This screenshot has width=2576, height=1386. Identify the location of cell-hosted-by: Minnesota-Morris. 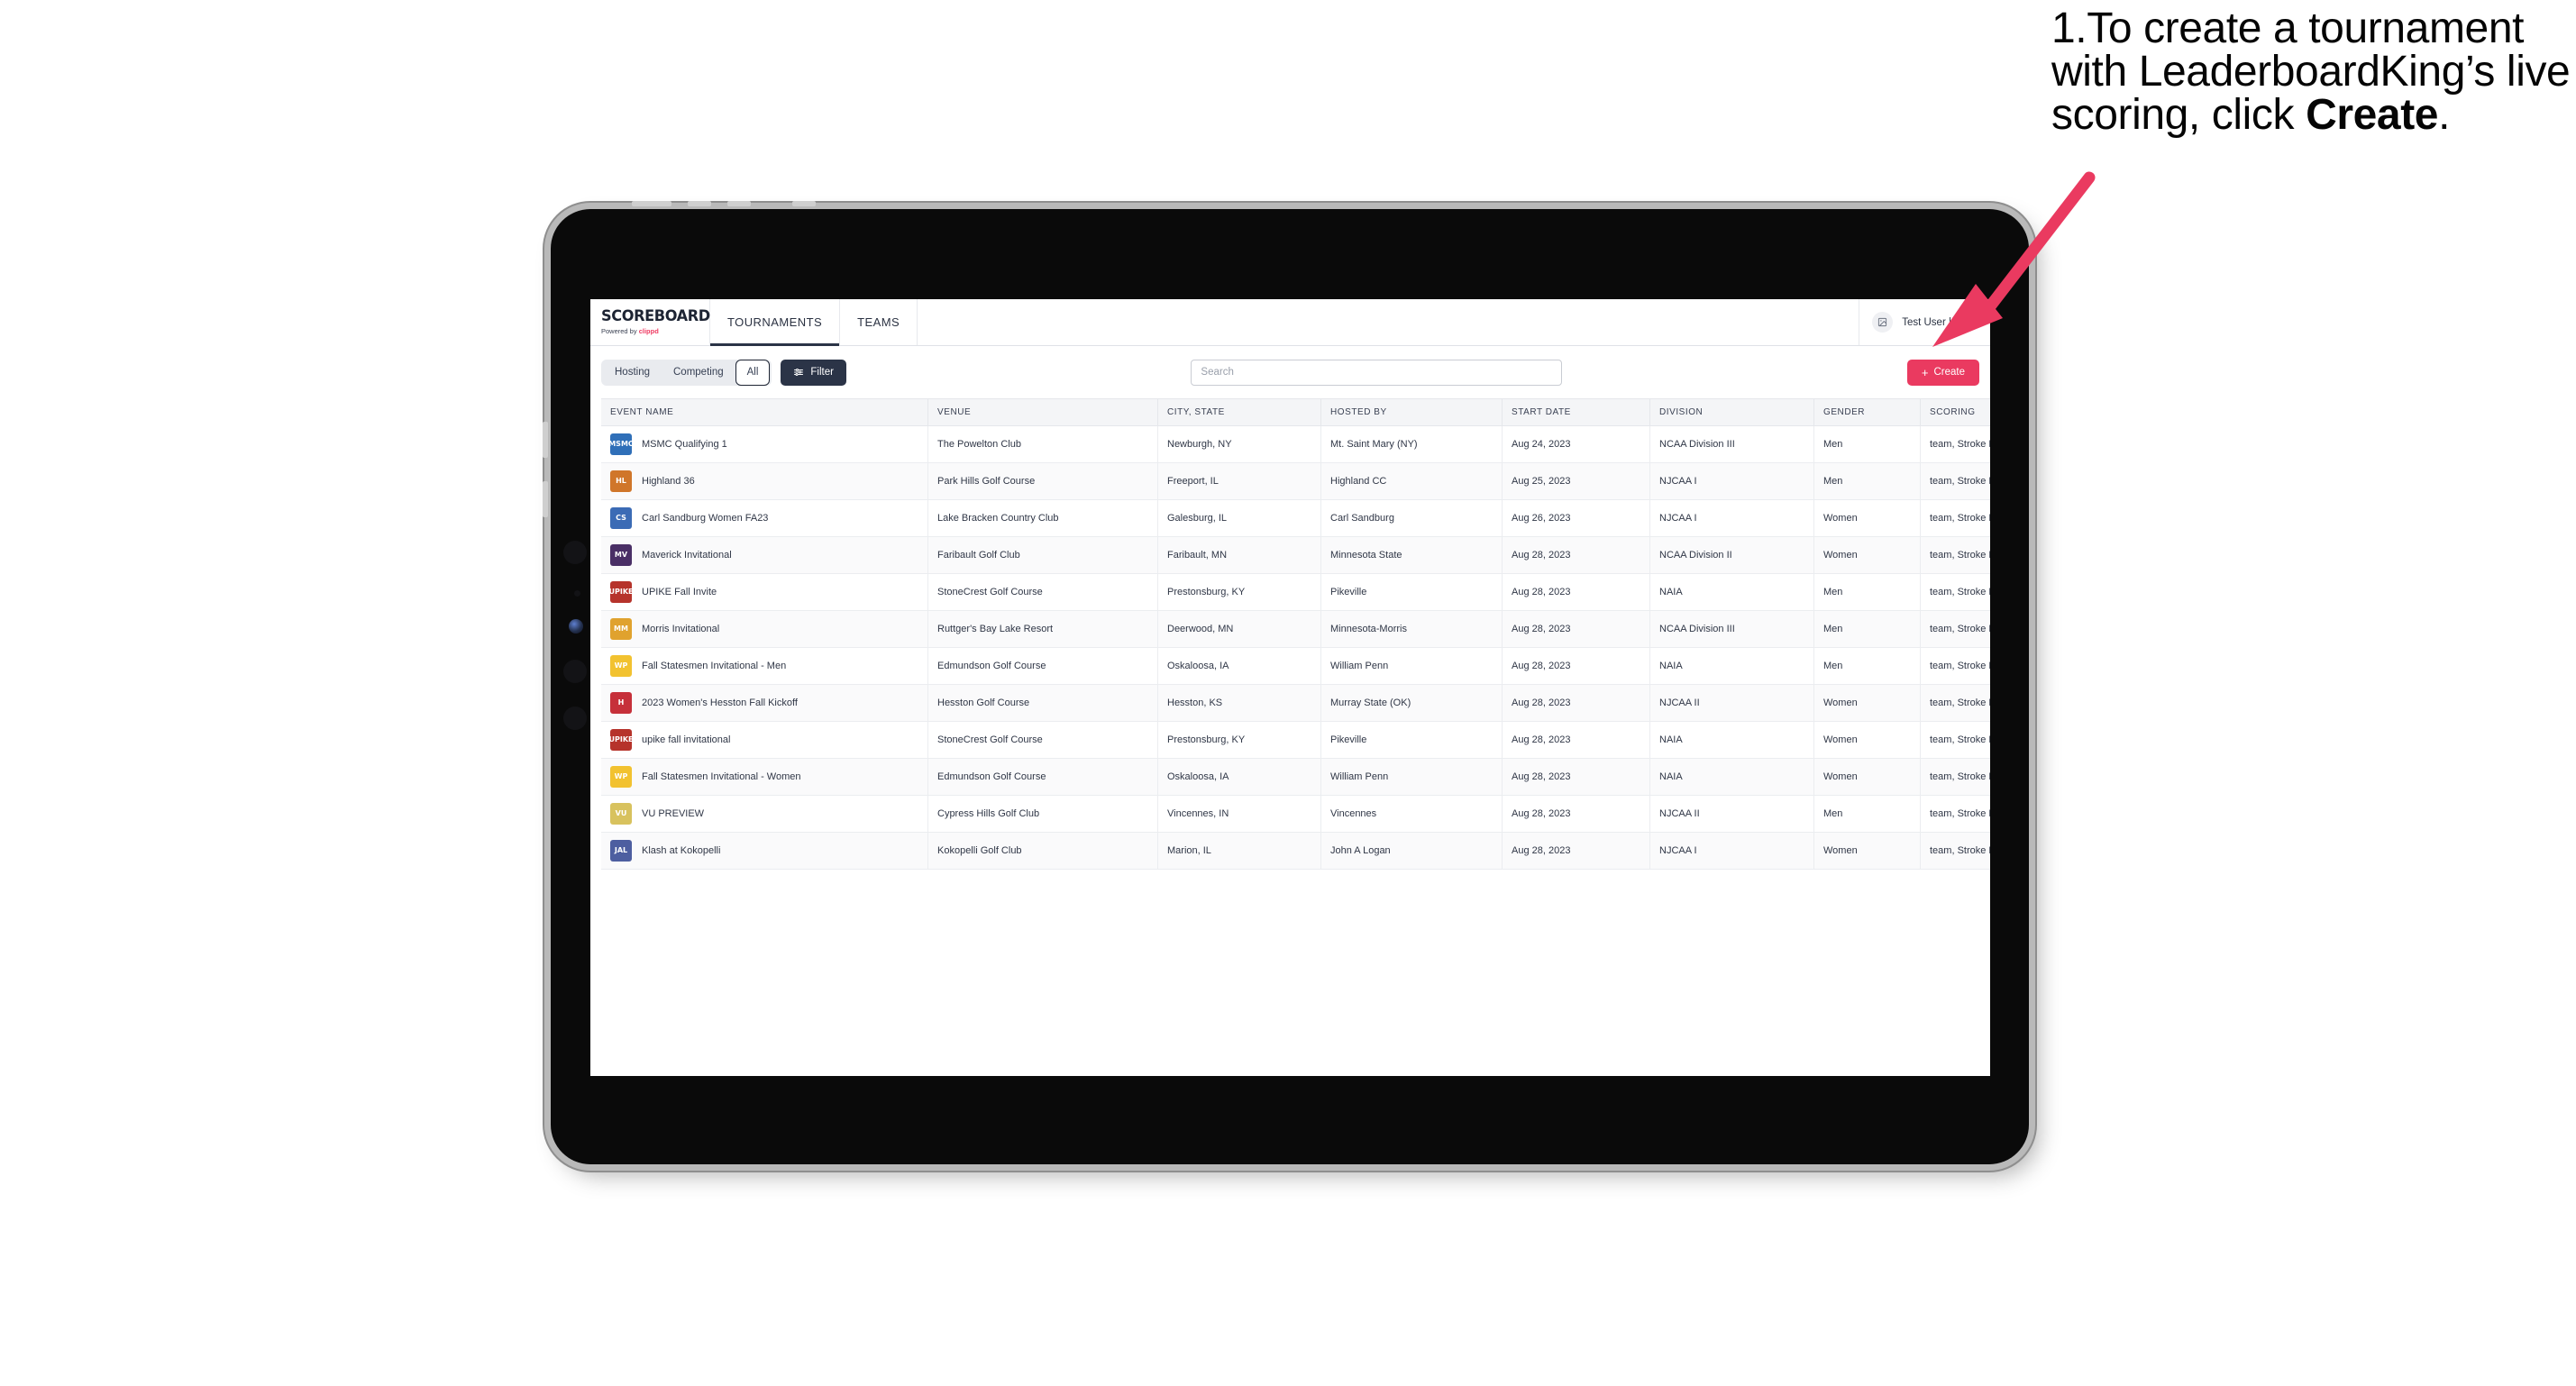
(1411, 629).